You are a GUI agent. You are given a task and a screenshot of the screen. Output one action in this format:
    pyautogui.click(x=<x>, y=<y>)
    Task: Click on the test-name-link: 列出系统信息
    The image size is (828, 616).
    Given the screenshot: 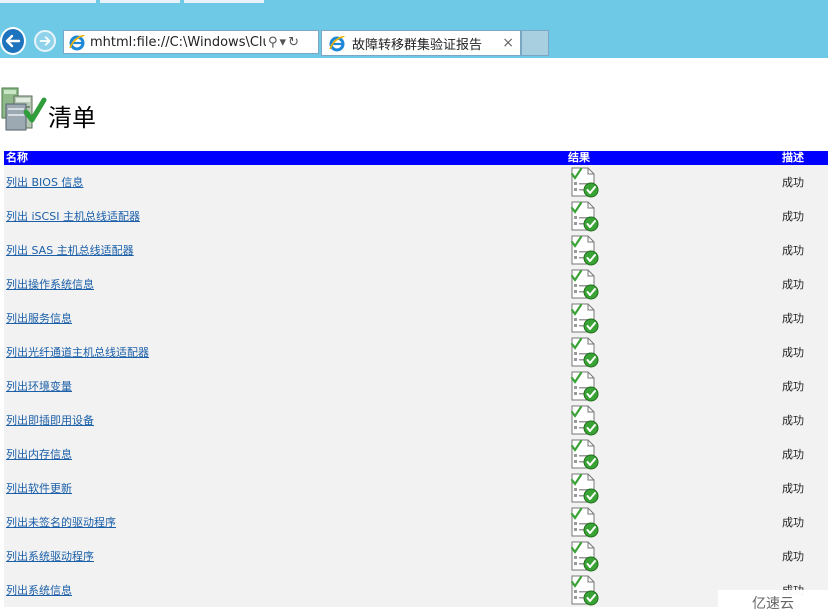 What is the action you would take?
    pyautogui.click(x=39, y=590)
    